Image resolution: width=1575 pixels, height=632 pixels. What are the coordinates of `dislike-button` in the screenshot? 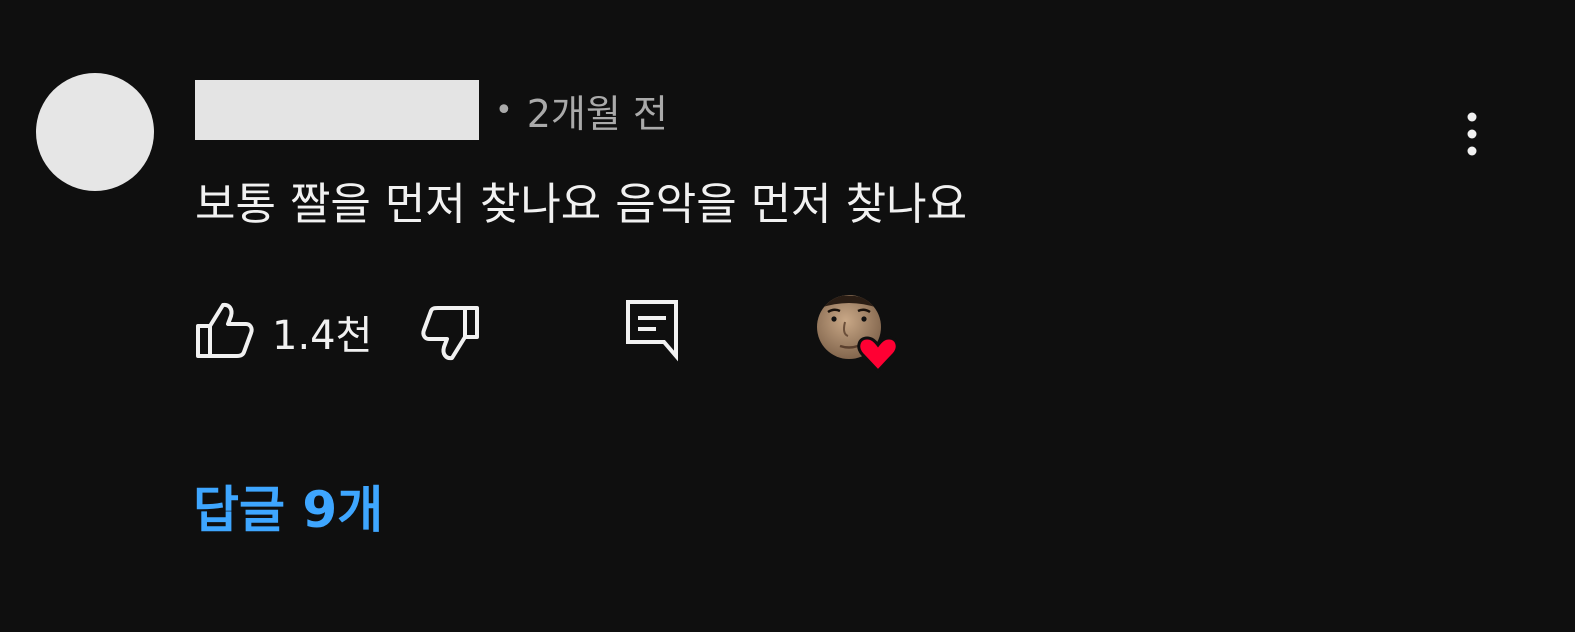 It's located at (451, 334).